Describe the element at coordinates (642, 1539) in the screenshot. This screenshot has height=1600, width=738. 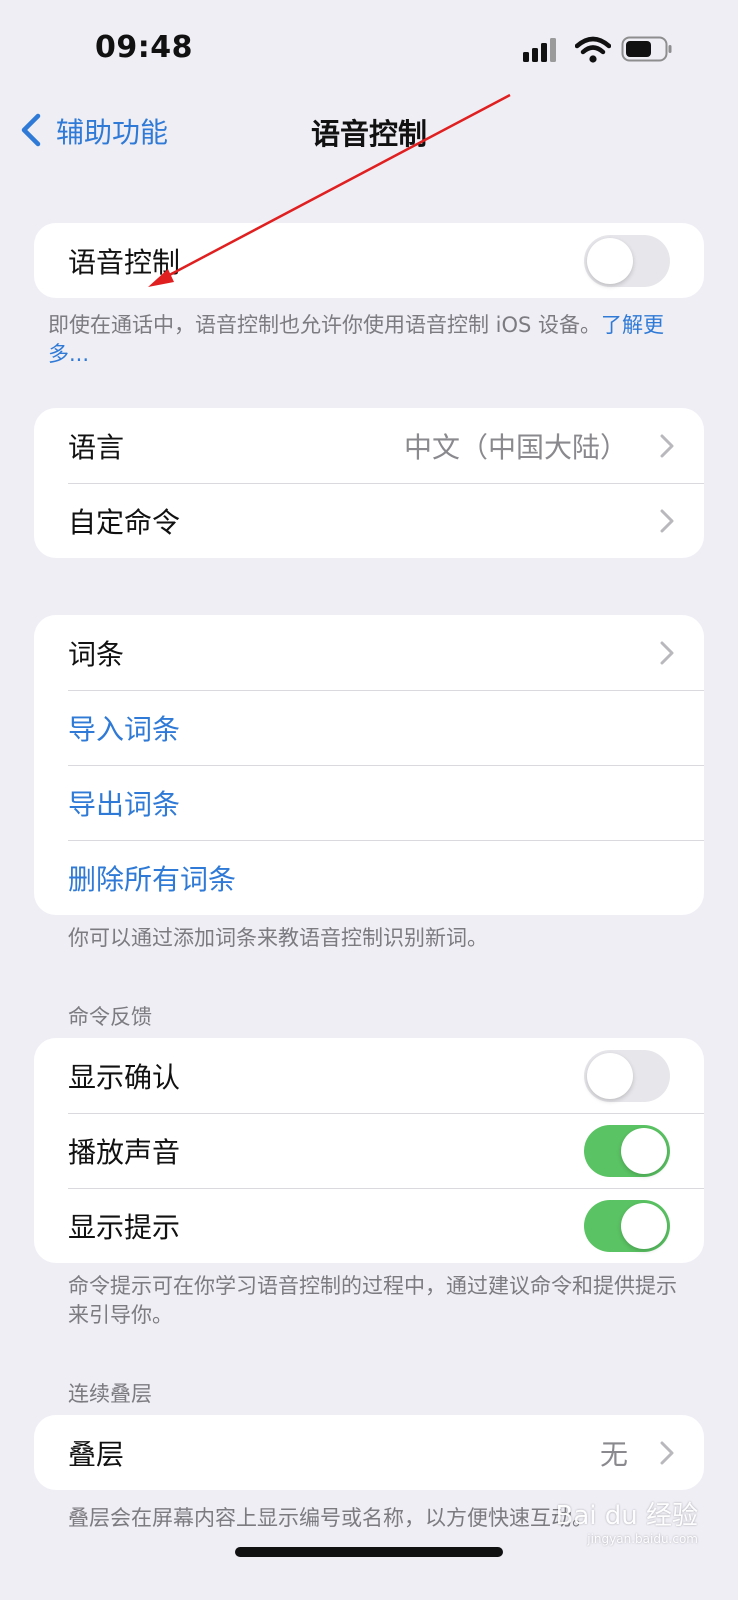
I see `watermark-url: jingyan.baidu.com` at that location.